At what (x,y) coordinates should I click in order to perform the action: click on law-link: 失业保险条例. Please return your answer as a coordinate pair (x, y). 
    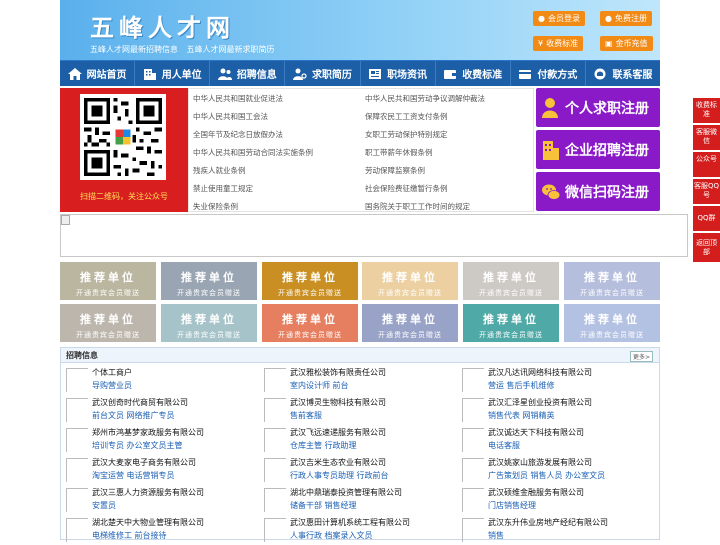
    Looking at the image, I should click on (215, 206).